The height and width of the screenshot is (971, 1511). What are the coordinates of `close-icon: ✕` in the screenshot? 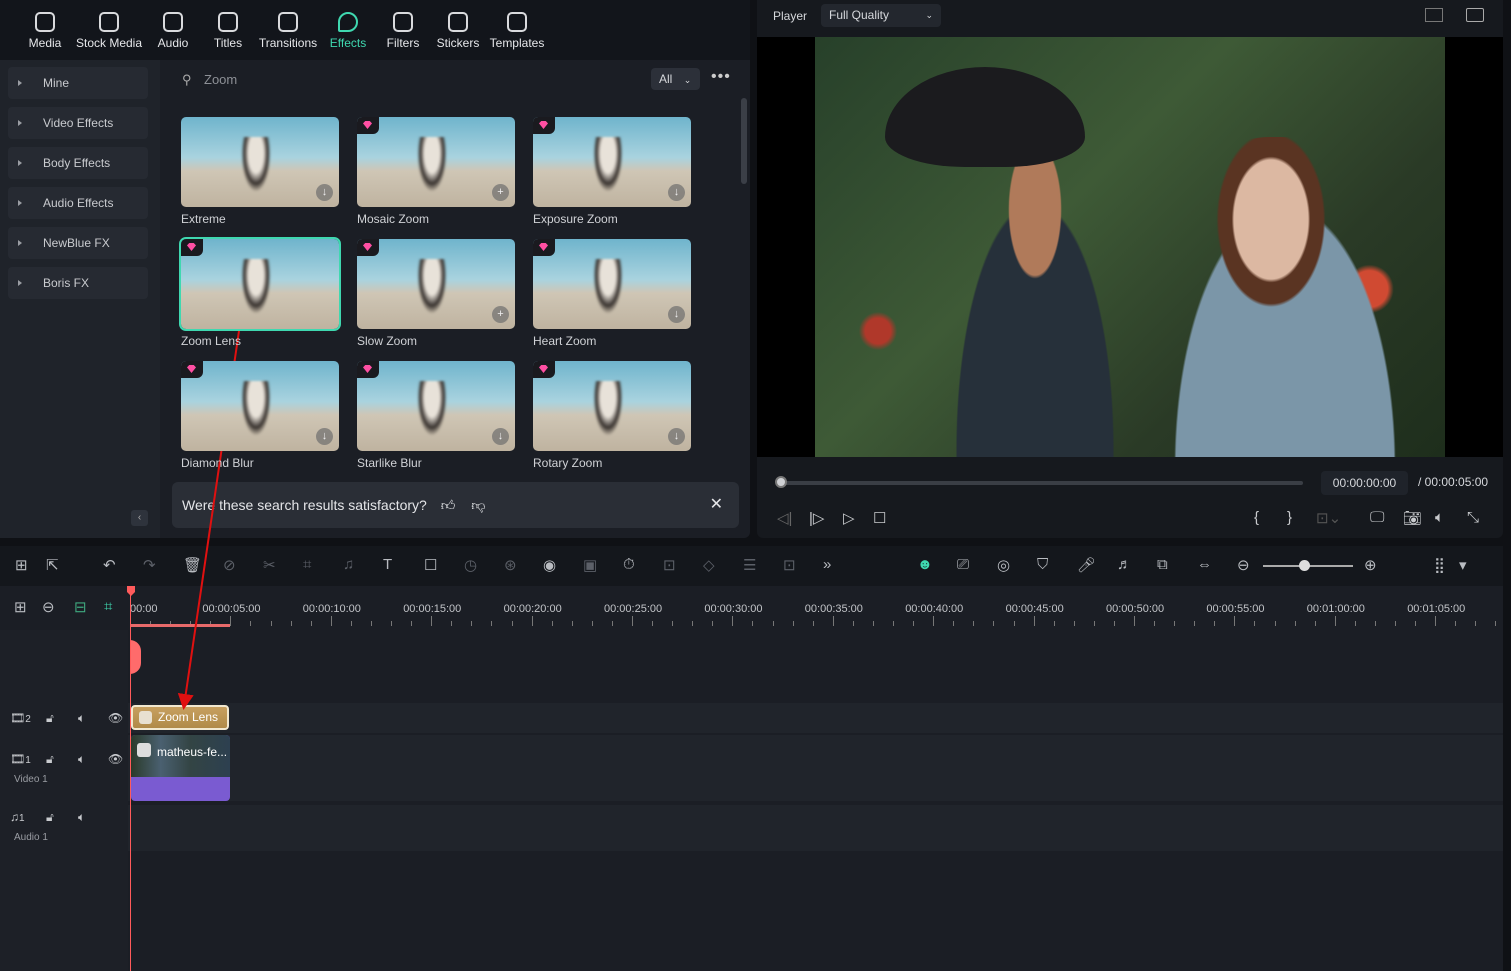 It's located at (716, 505).